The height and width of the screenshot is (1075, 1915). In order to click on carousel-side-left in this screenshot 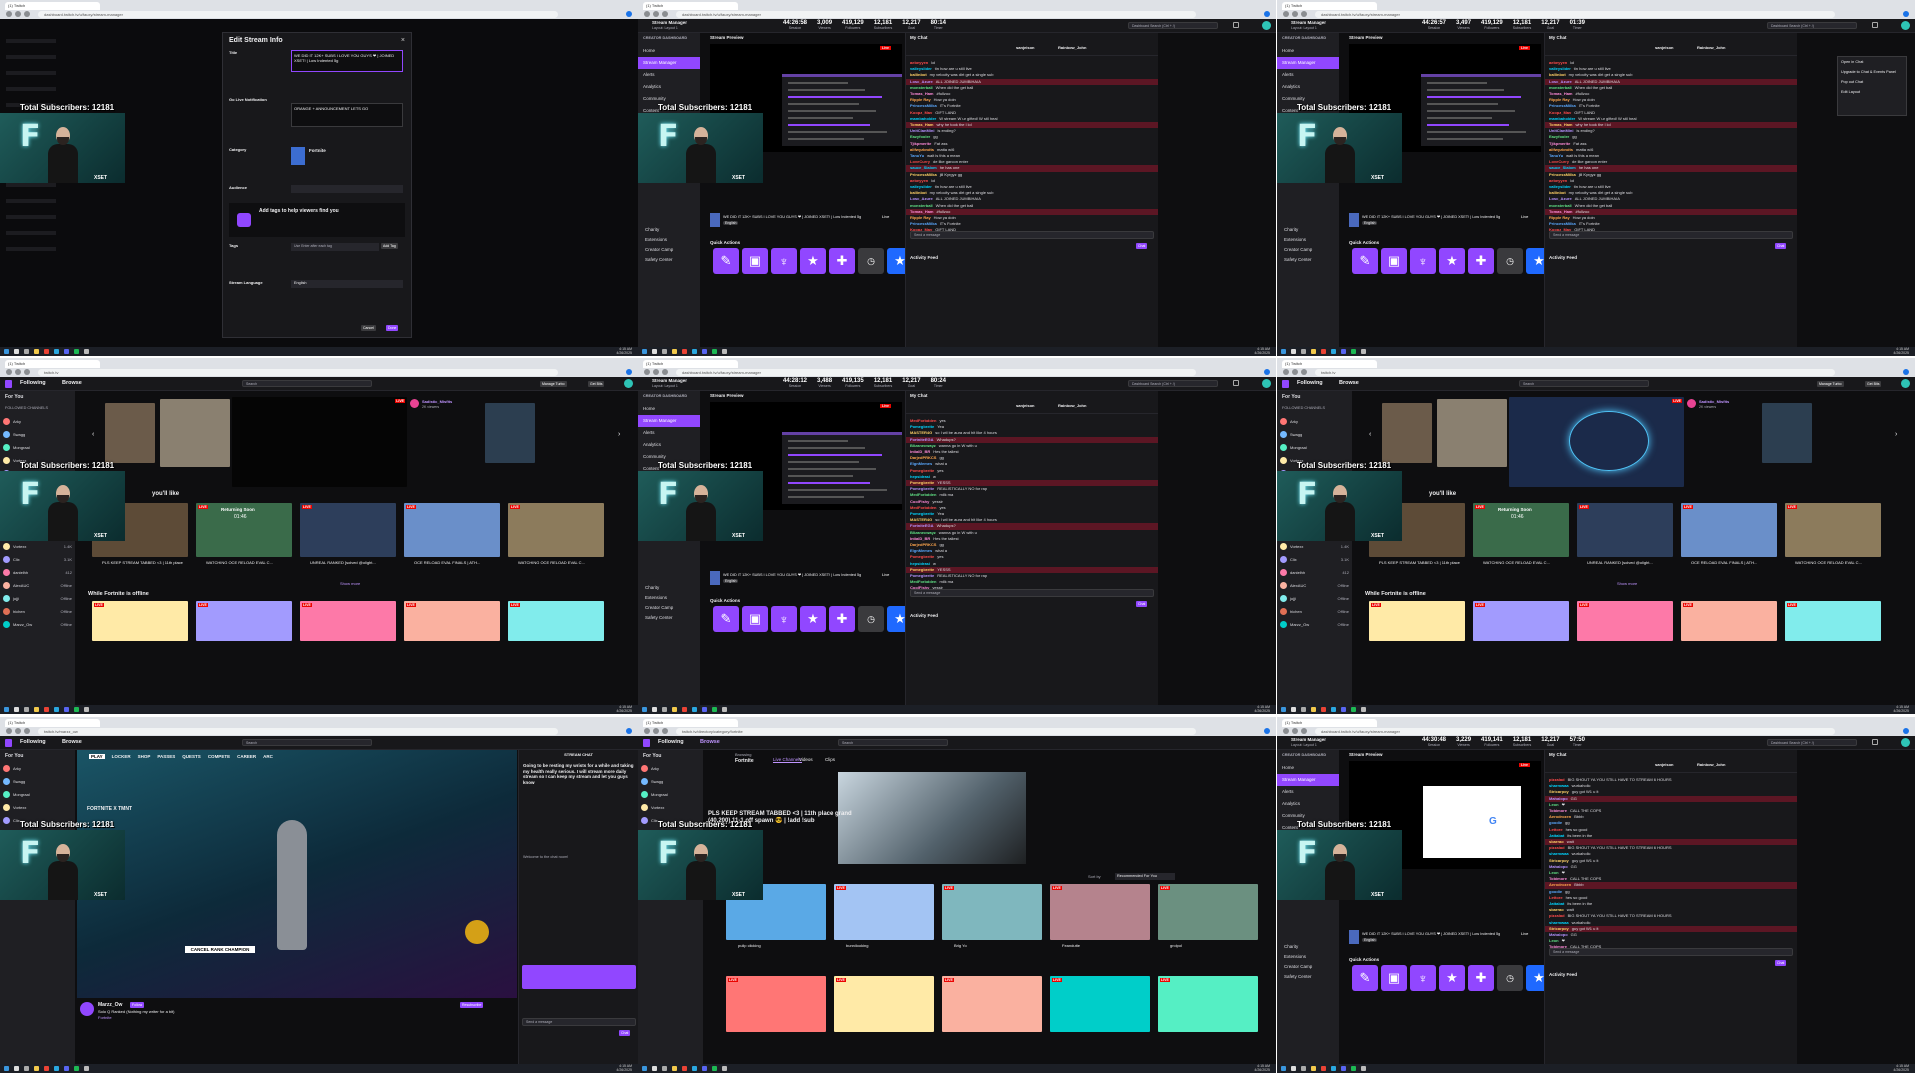, I will do `click(1407, 433)`.